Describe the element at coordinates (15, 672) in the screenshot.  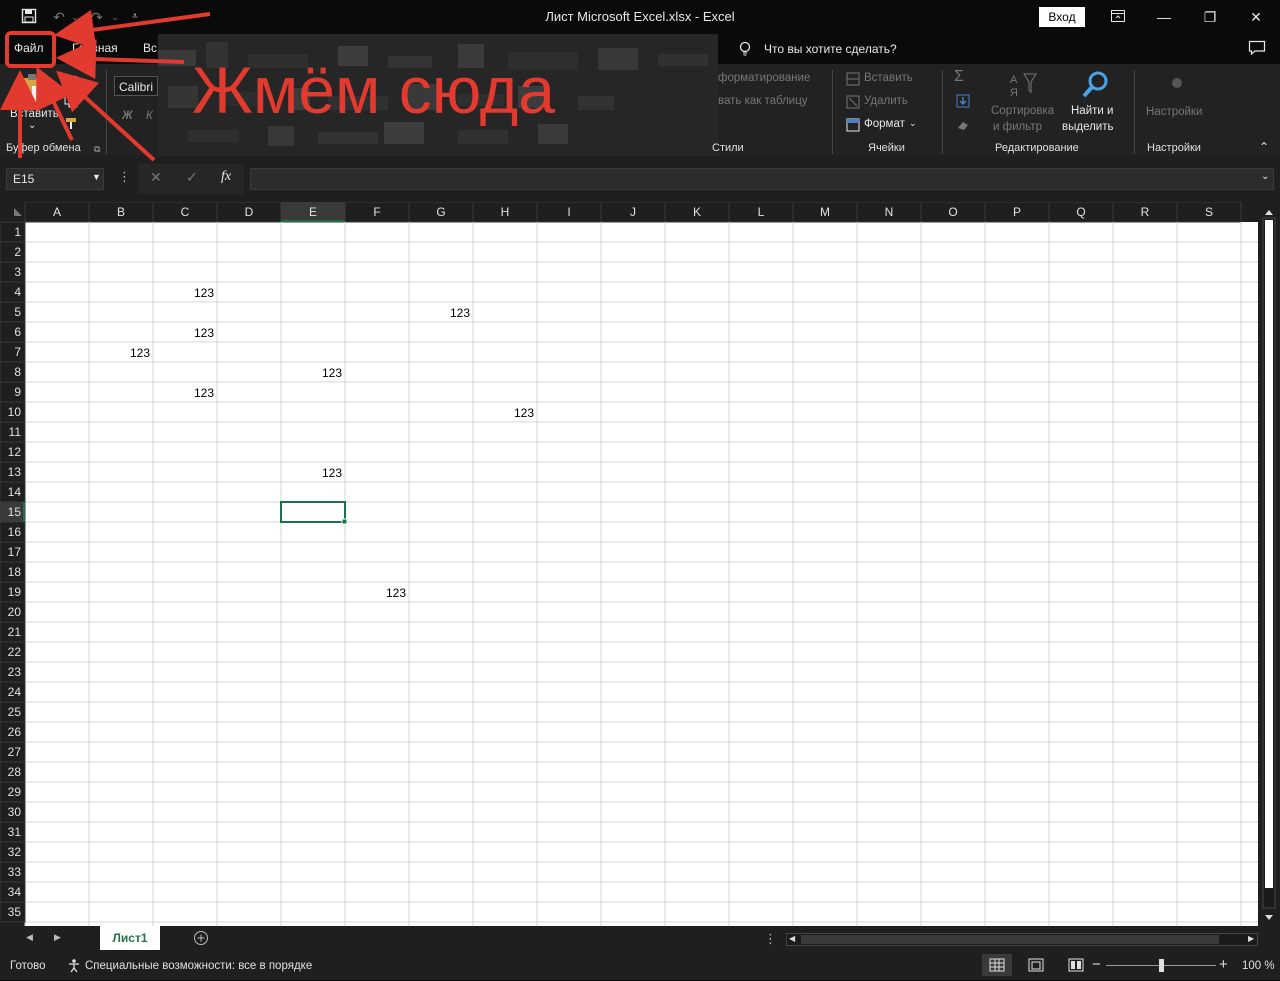
I see `row-label: 23` at that location.